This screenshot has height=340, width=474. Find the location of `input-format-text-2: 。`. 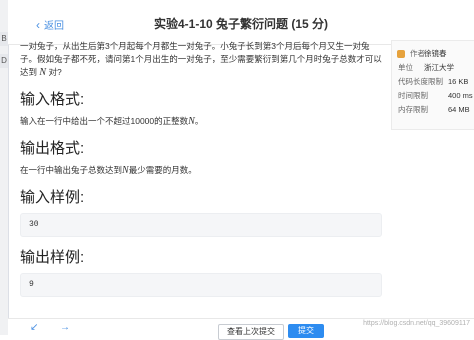

input-format-text-2: 。 is located at coordinates (199, 121).